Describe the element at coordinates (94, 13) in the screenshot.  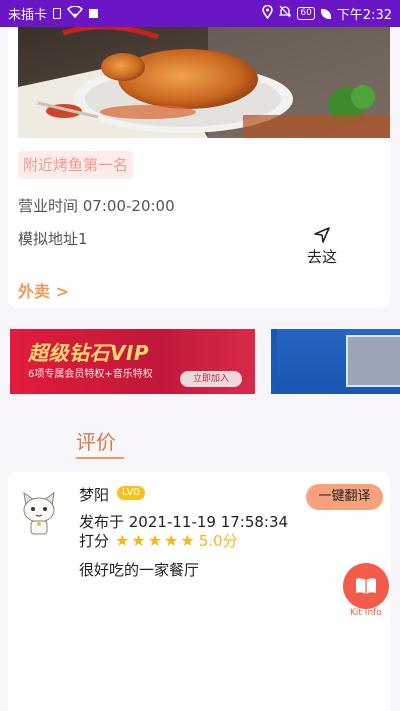
I see `notification-icon` at that location.